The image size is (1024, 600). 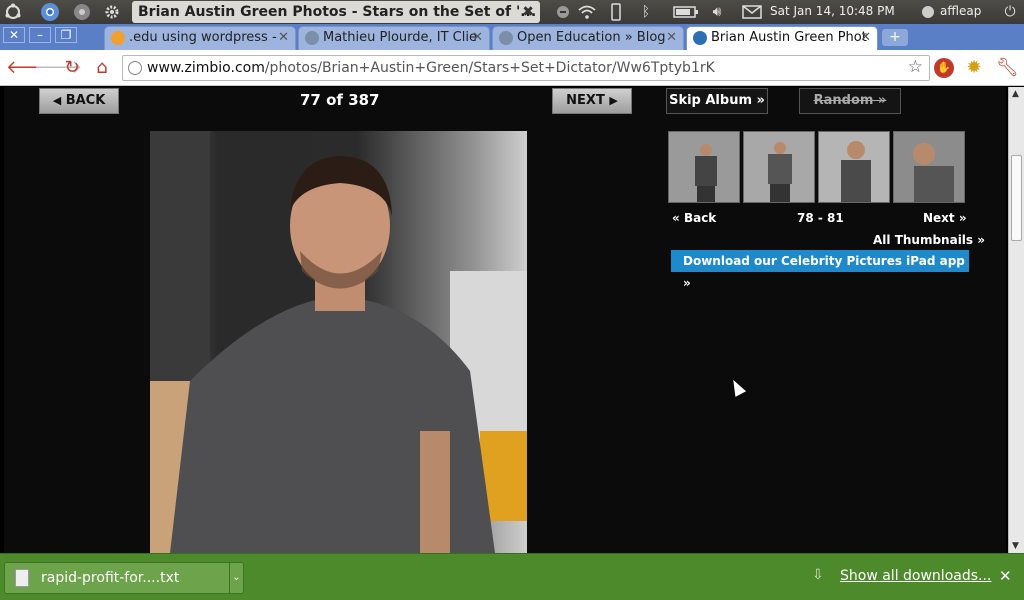 I want to click on back-button: ◀ BACK, so click(x=79, y=101).